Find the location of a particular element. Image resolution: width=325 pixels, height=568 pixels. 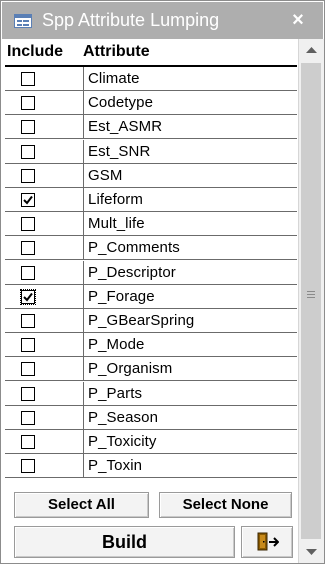

attribute-cell: P_Forage is located at coordinates (190, 296).